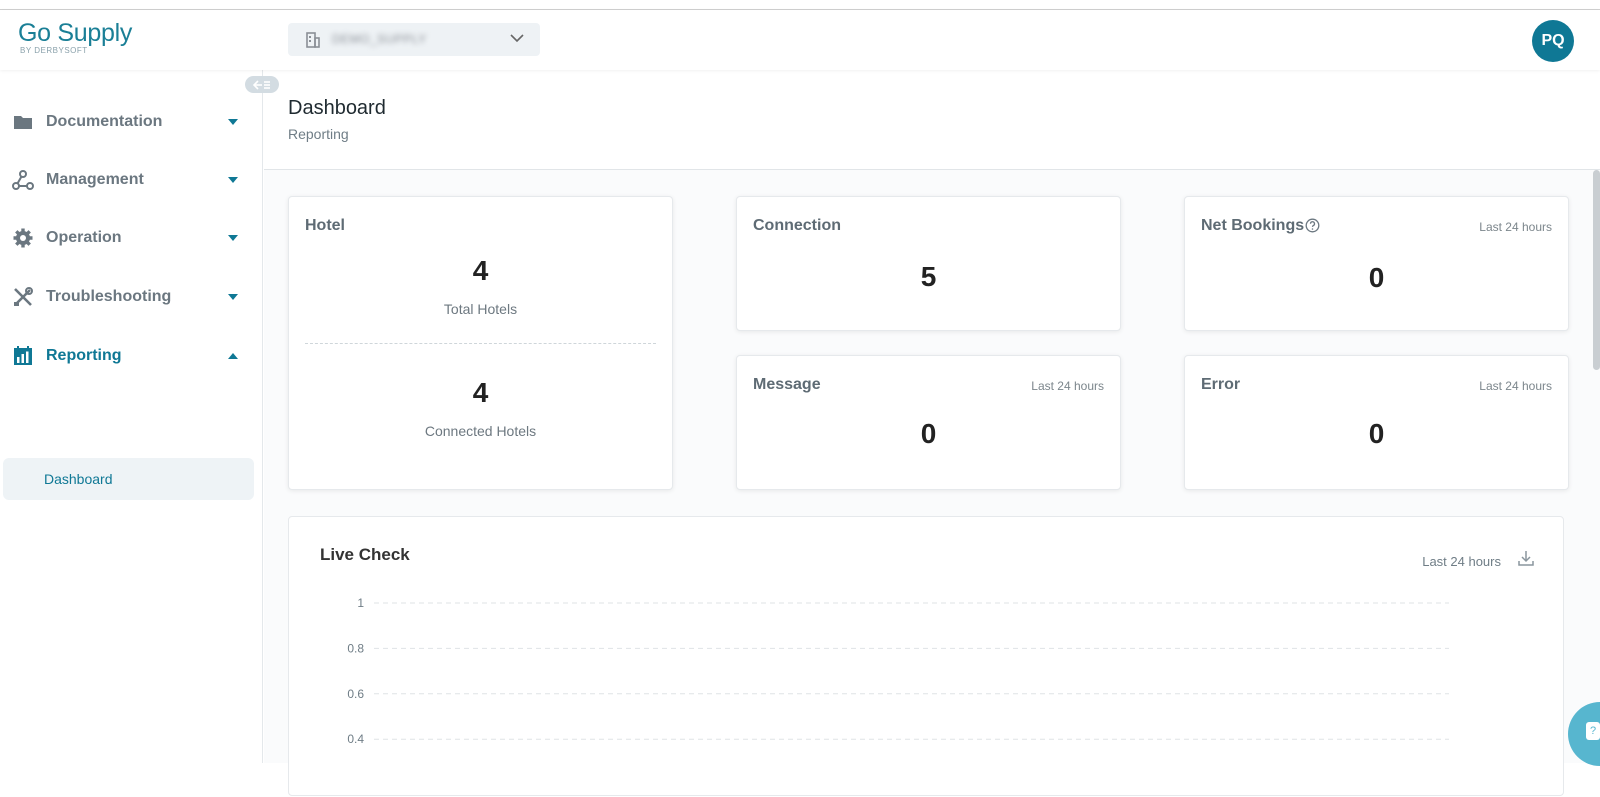 The height and width of the screenshot is (797, 1600). I want to click on net-bookings-period: Last 24 hours, so click(1515, 227).